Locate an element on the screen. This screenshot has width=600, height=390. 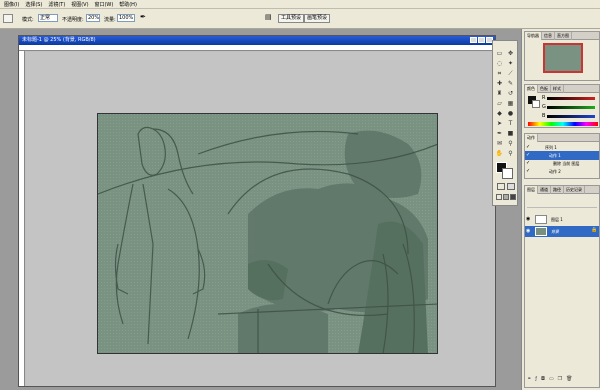
lasso-tool-icon: ◌ is located at coordinates (499, 63).